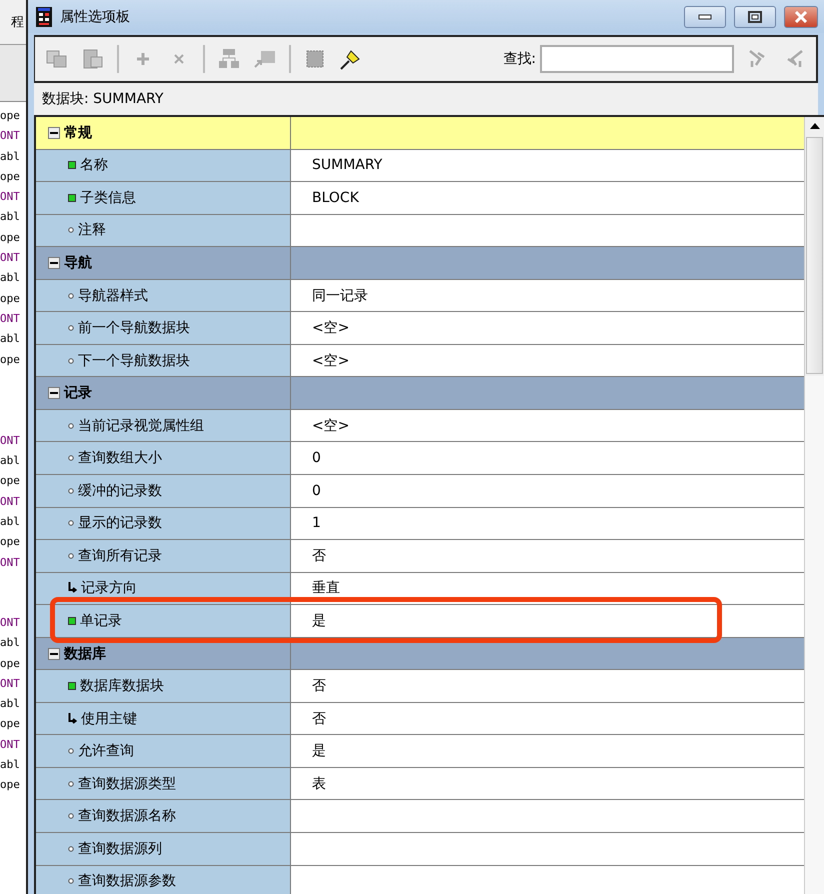 This screenshot has height=894, width=824. Describe the element at coordinates (141, 425) in the screenshot. I see `property-name: 当前记录视觉属性组` at that location.